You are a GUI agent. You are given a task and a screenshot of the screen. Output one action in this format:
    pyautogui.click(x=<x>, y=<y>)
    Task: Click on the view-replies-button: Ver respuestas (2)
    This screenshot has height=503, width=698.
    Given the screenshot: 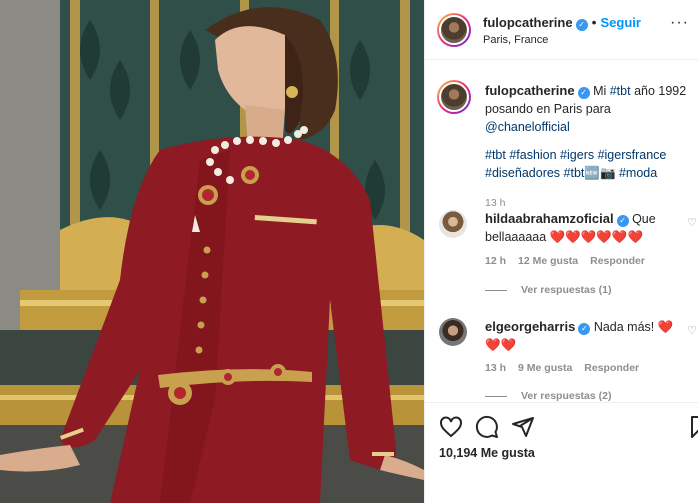 What is the action you would take?
    pyautogui.click(x=548, y=396)
    